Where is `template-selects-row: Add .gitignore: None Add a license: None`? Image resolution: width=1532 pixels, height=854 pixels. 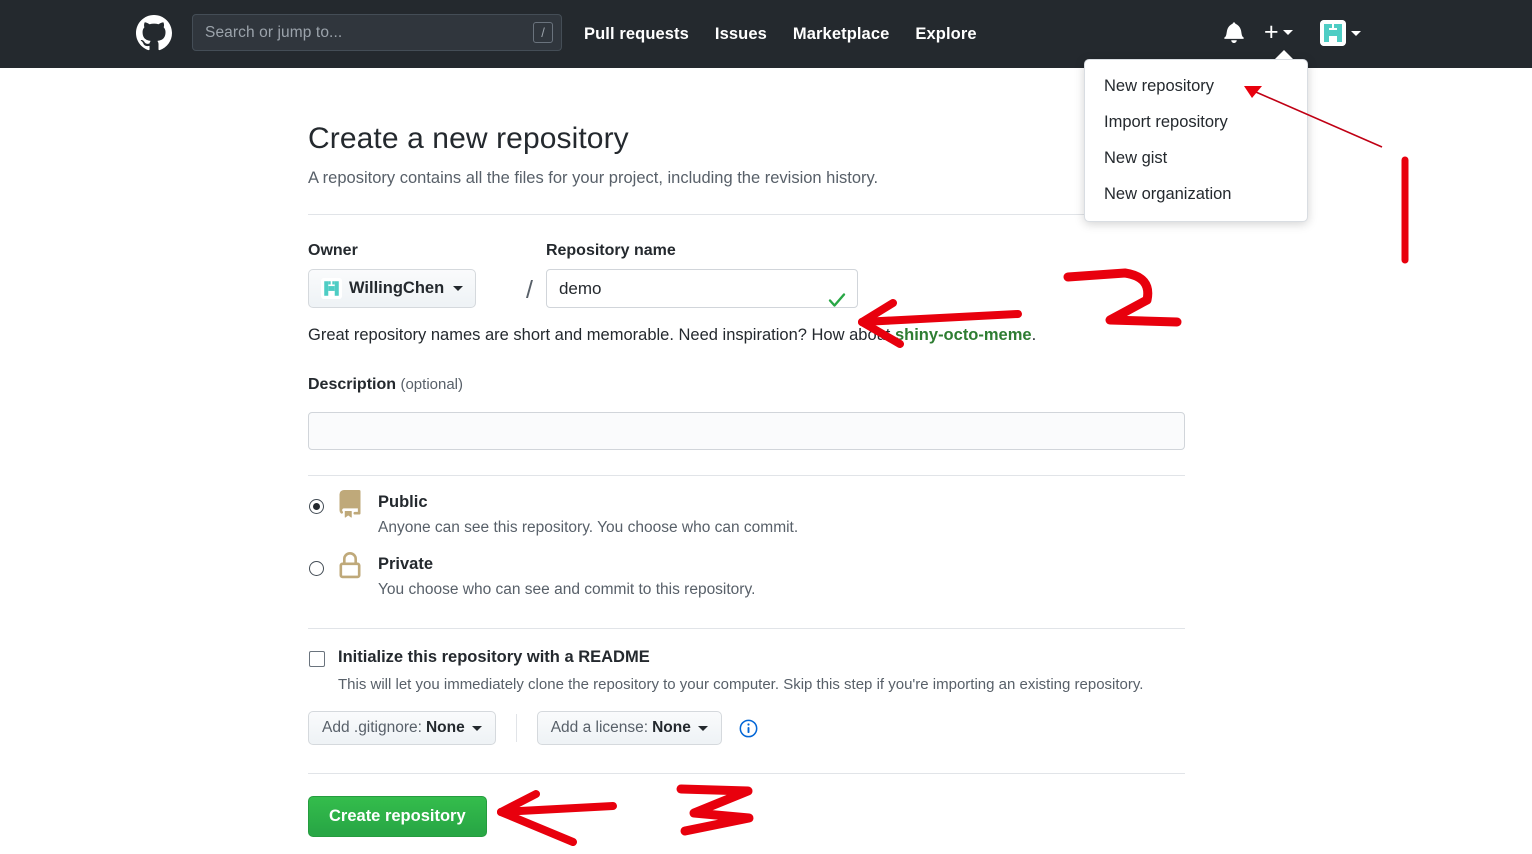 template-selects-row: Add .gitignore: None Add a license: None is located at coordinates (746, 728).